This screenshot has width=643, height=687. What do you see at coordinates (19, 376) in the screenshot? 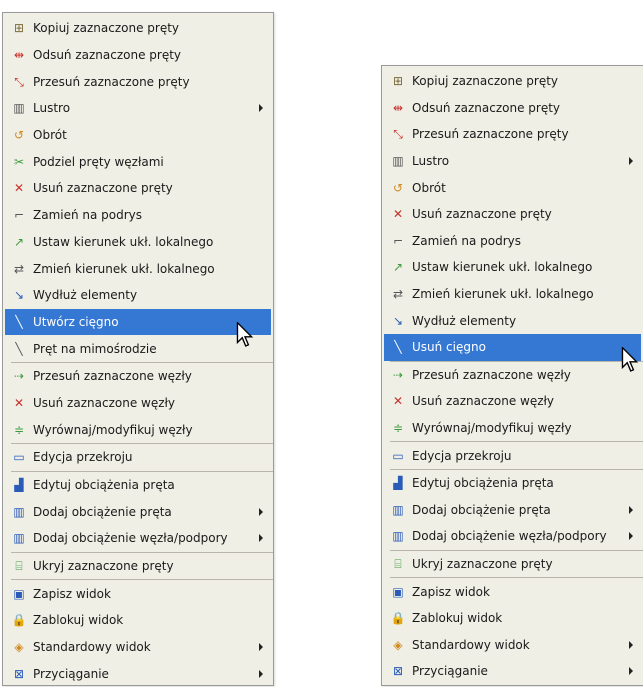
I see `move-nodes-icon: ⇢` at bounding box center [19, 376].